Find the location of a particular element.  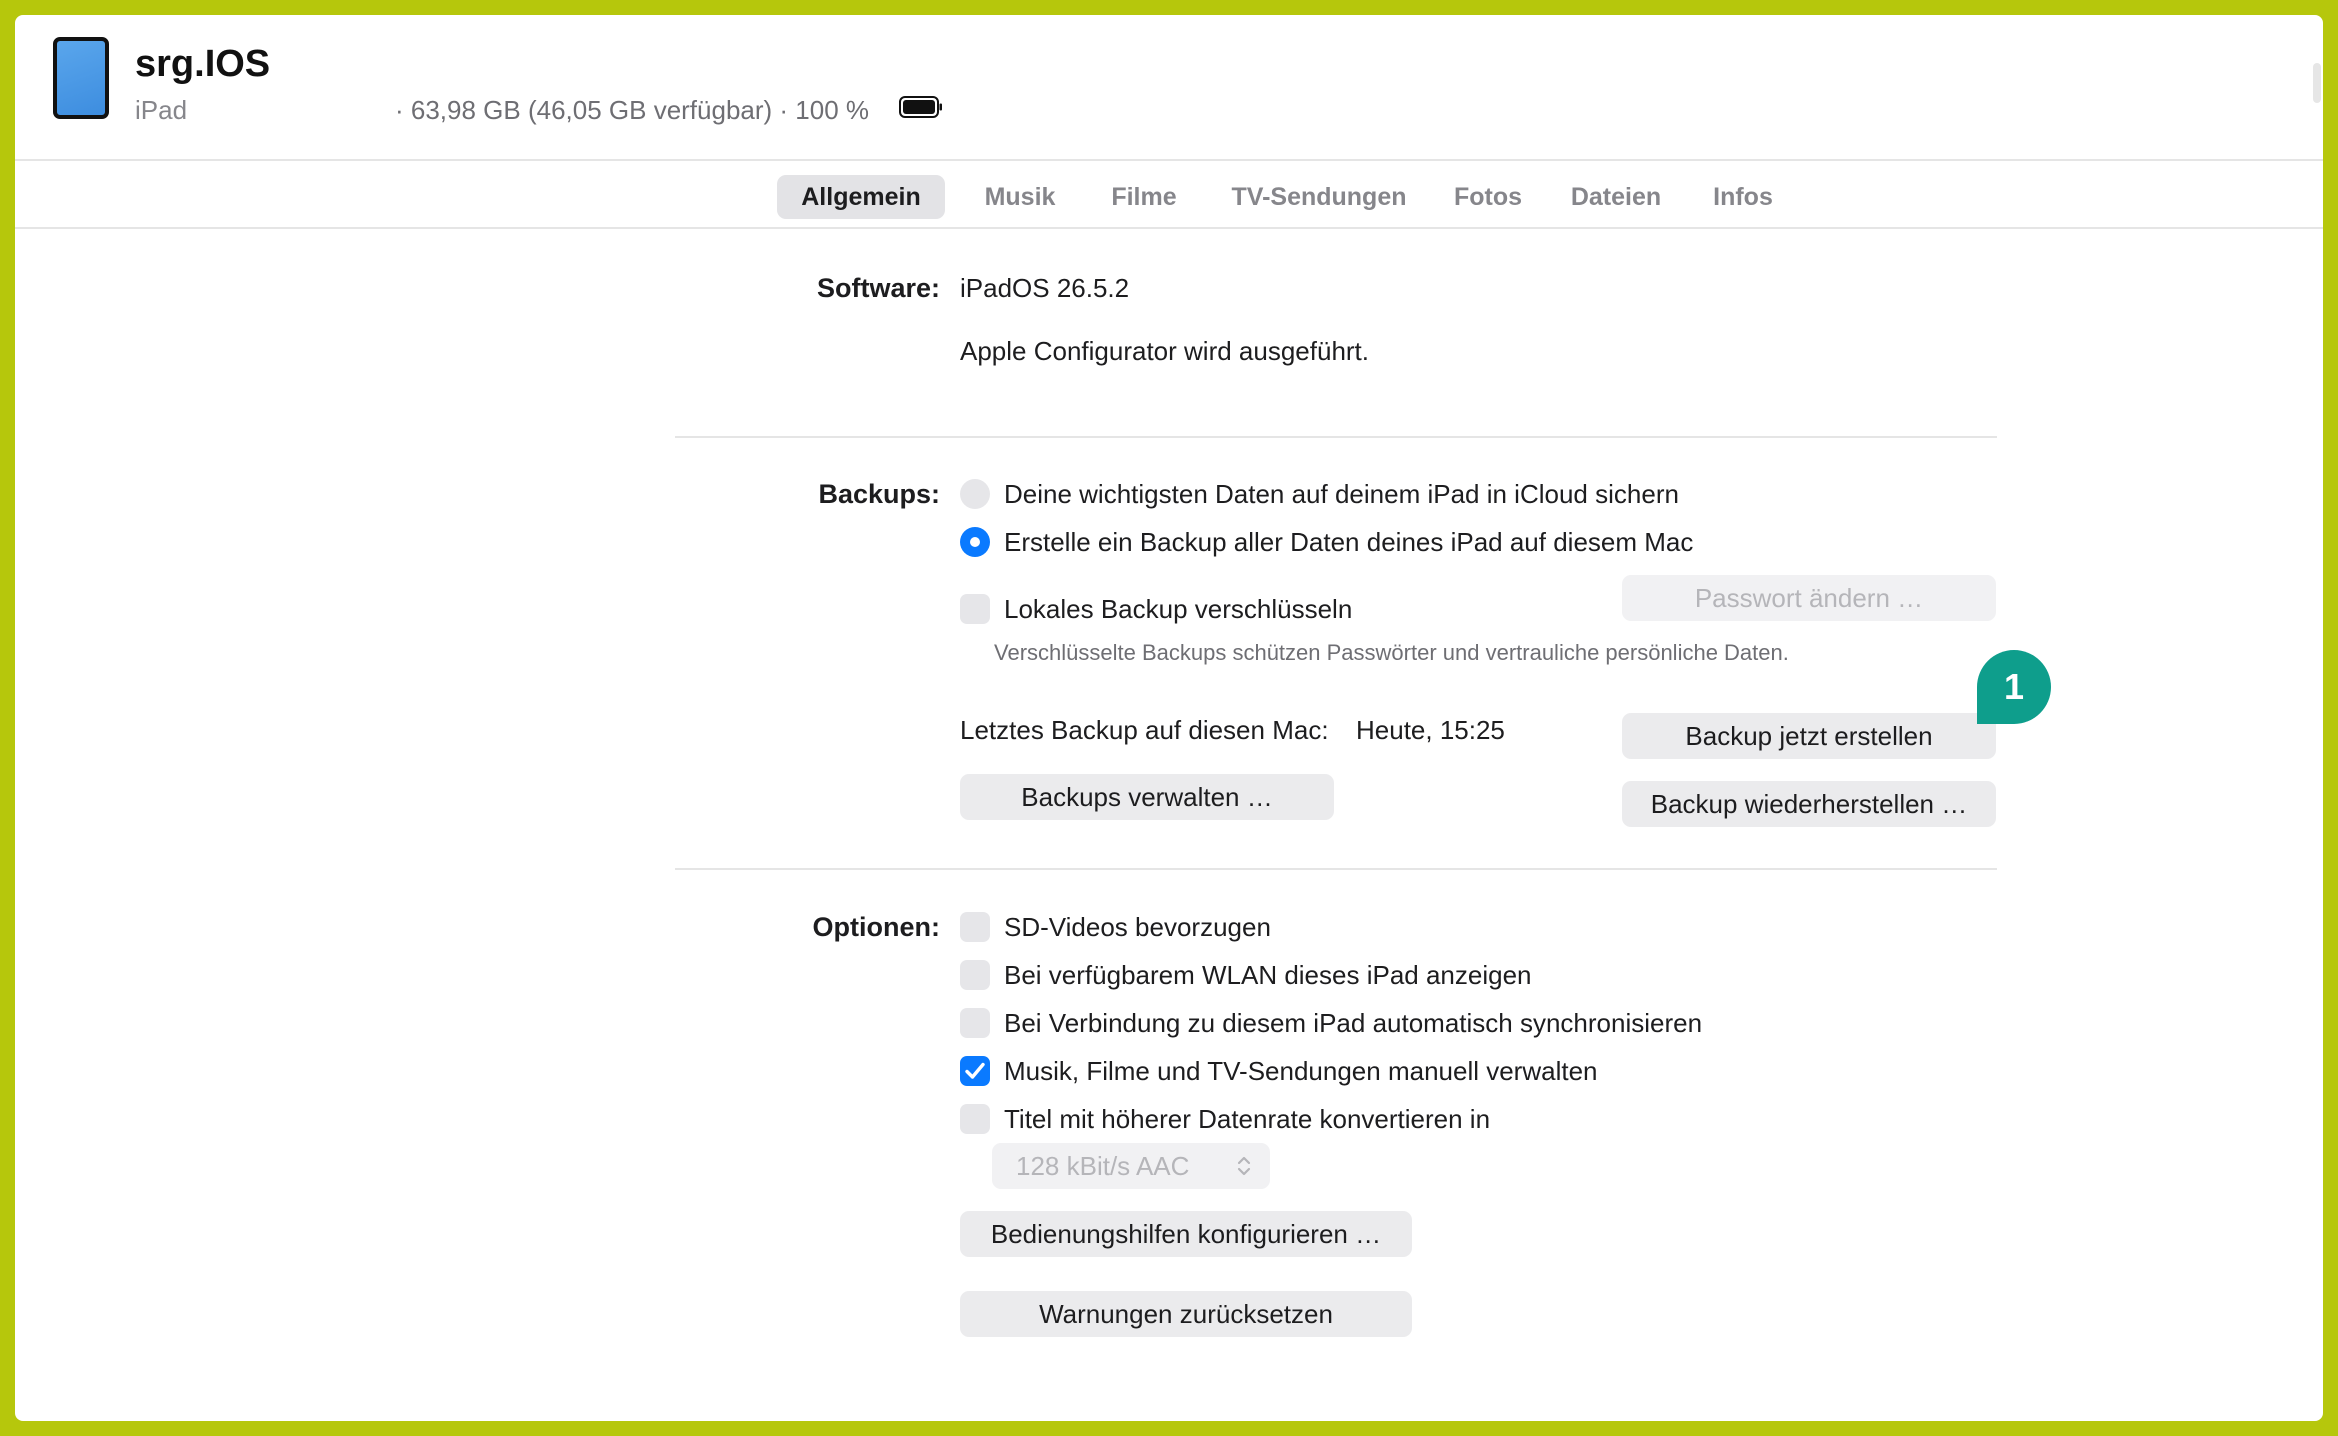

software-version: iPadOS 26.5.2 is located at coordinates (1045, 288).